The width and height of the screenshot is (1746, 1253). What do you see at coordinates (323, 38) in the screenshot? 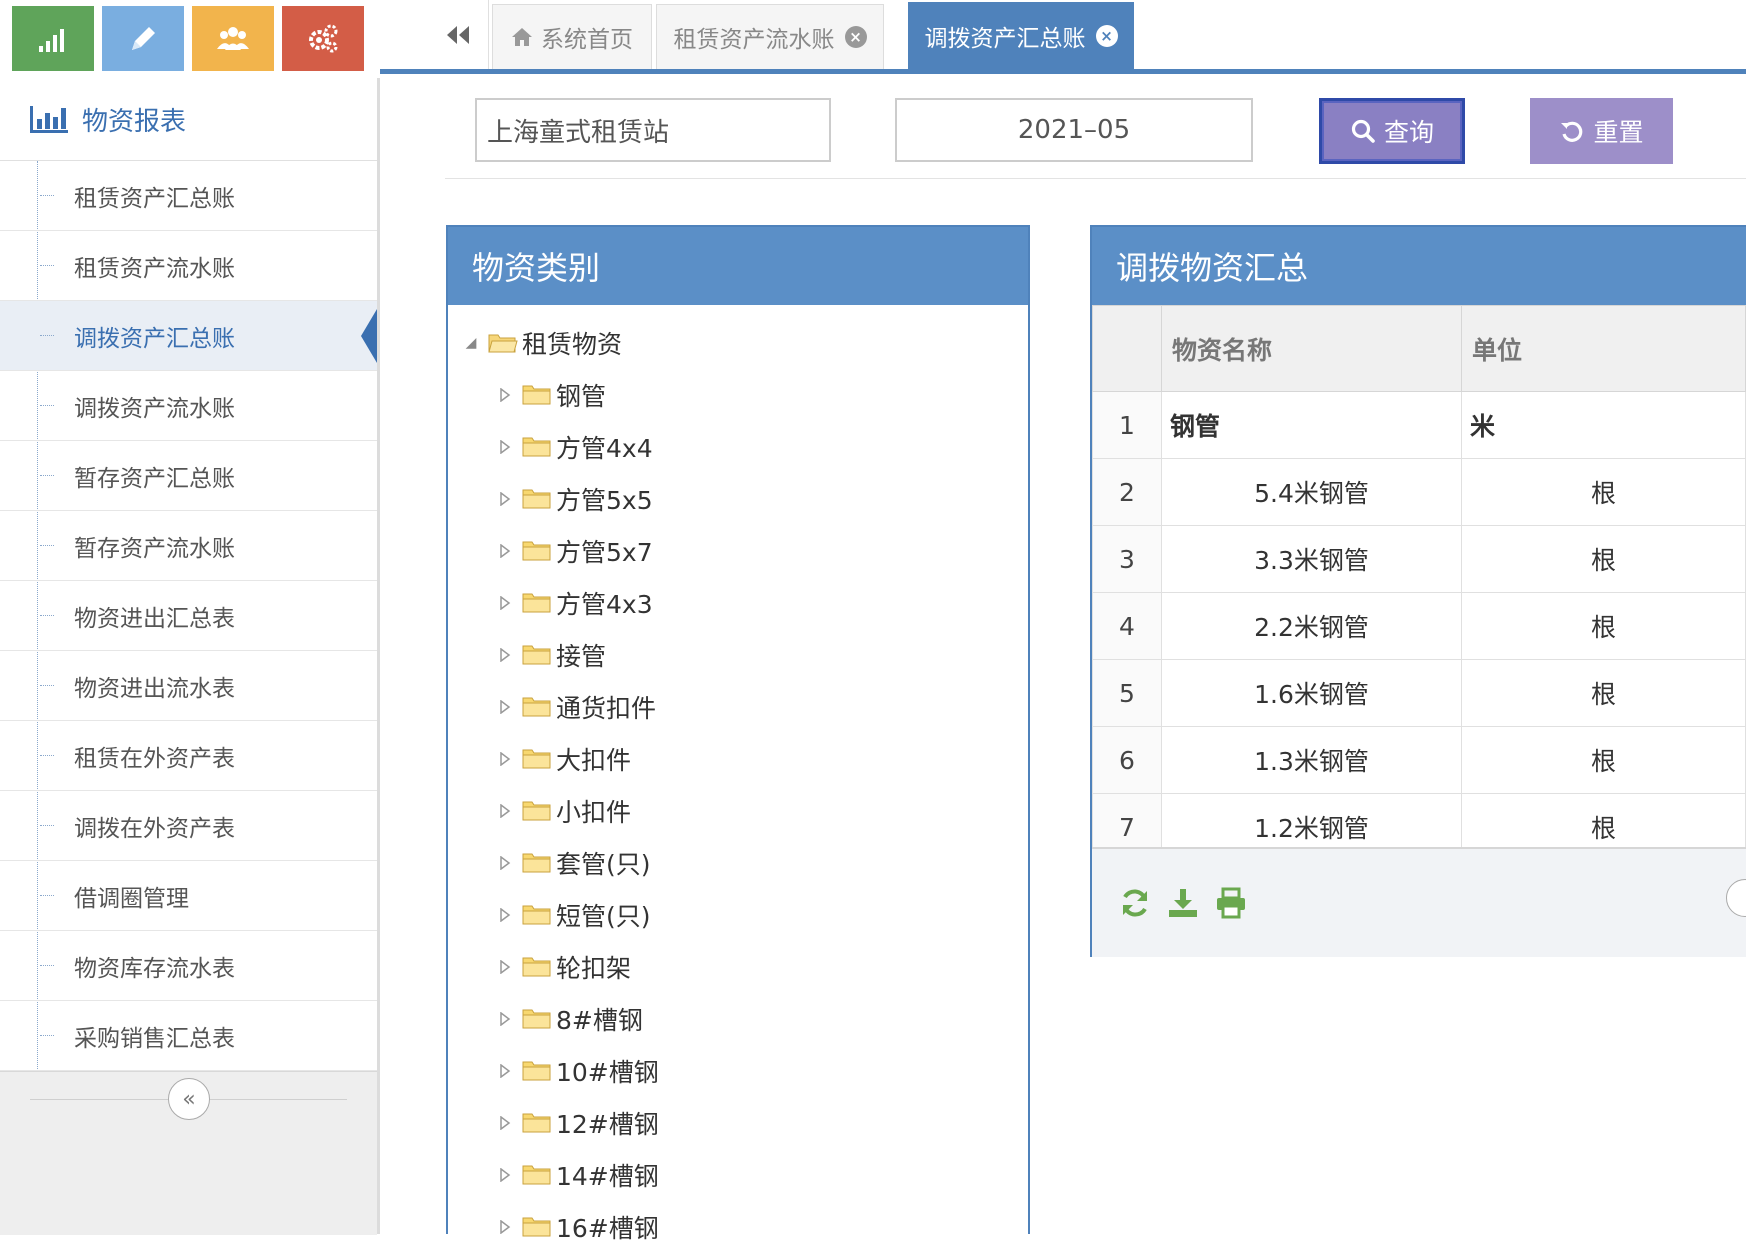
I see `settings-quick-button` at bounding box center [323, 38].